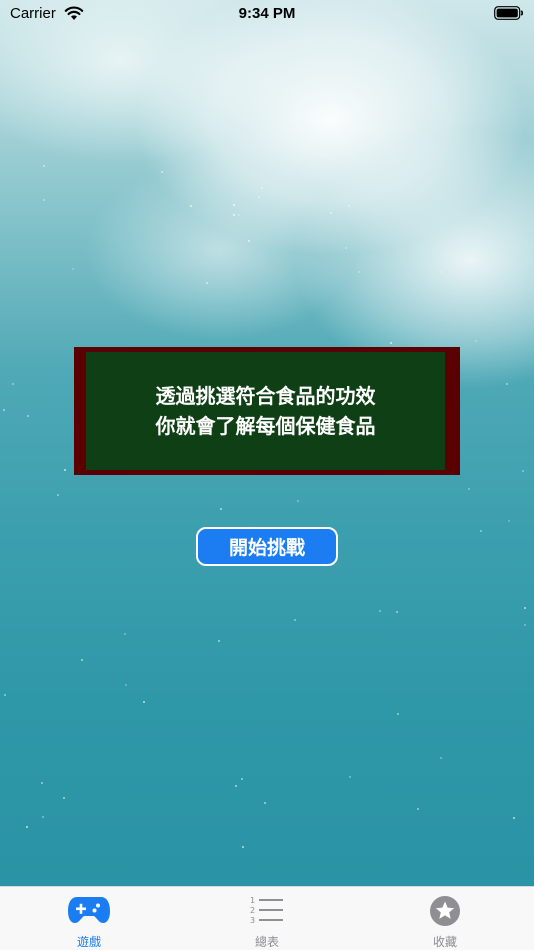 The width and height of the screenshot is (534, 950). What do you see at coordinates (509, 13) in the screenshot?
I see `battery-icon` at bounding box center [509, 13].